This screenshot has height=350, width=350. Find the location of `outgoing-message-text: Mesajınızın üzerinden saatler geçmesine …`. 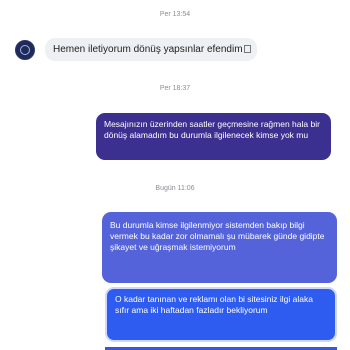

outgoing-message-text: Mesajınızın üzerinden saatler geçmesine … is located at coordinates (212, 129).